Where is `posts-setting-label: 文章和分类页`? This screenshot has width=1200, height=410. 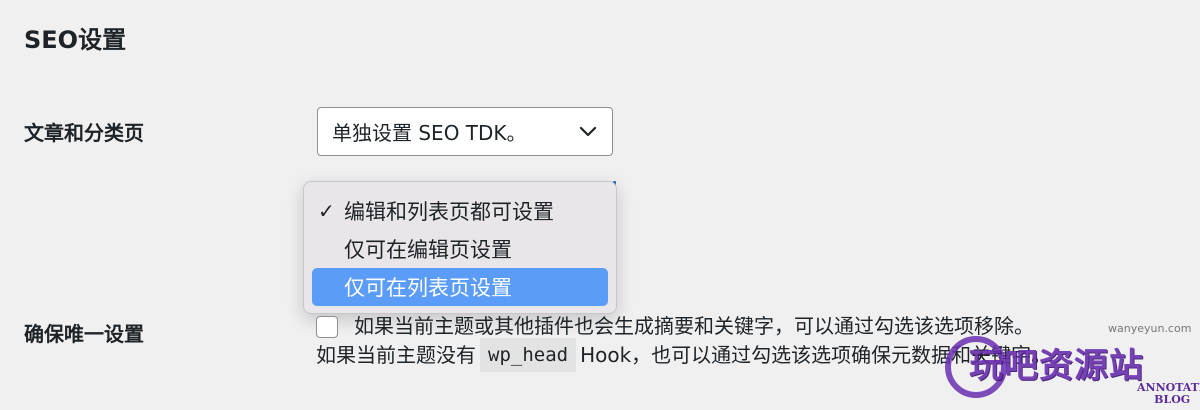
posts-setting-label: 文章和分类页 is located at coordinates (84, 133).